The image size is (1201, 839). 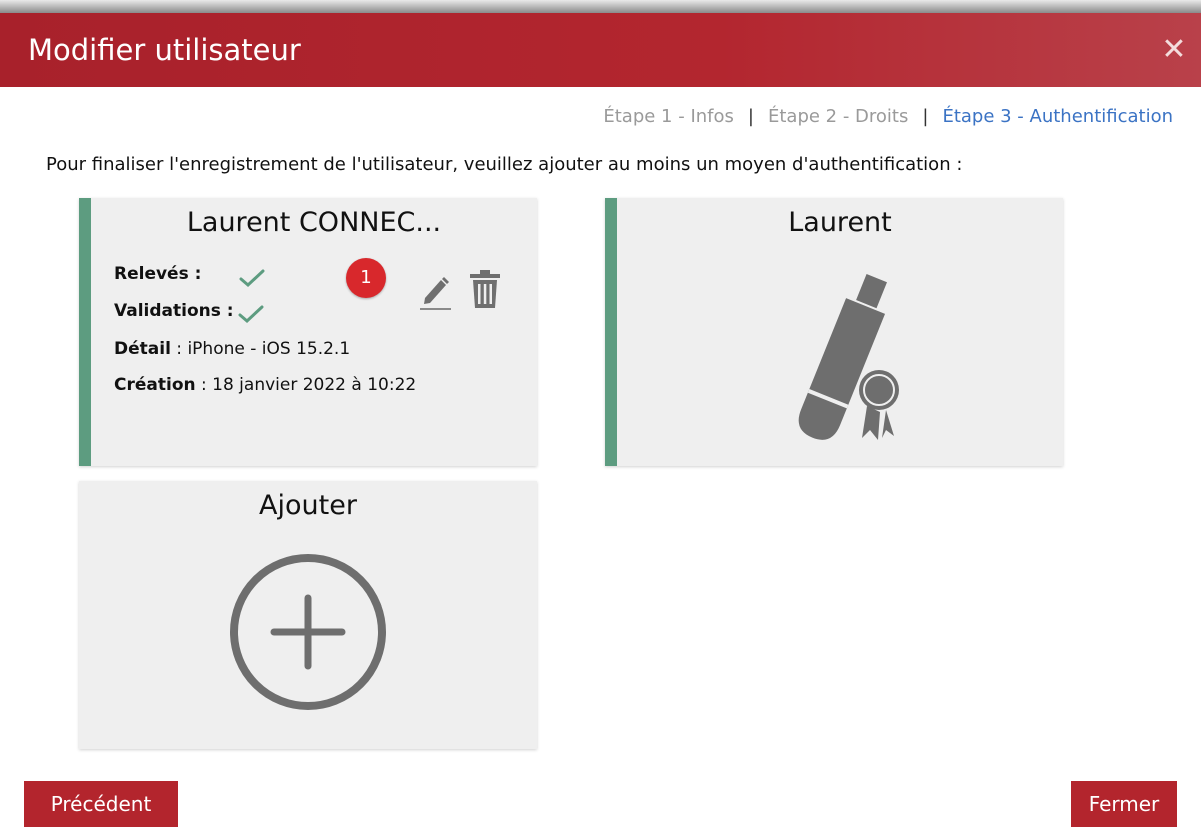 I want to click on trash-icon, so click(x=485, y=290).